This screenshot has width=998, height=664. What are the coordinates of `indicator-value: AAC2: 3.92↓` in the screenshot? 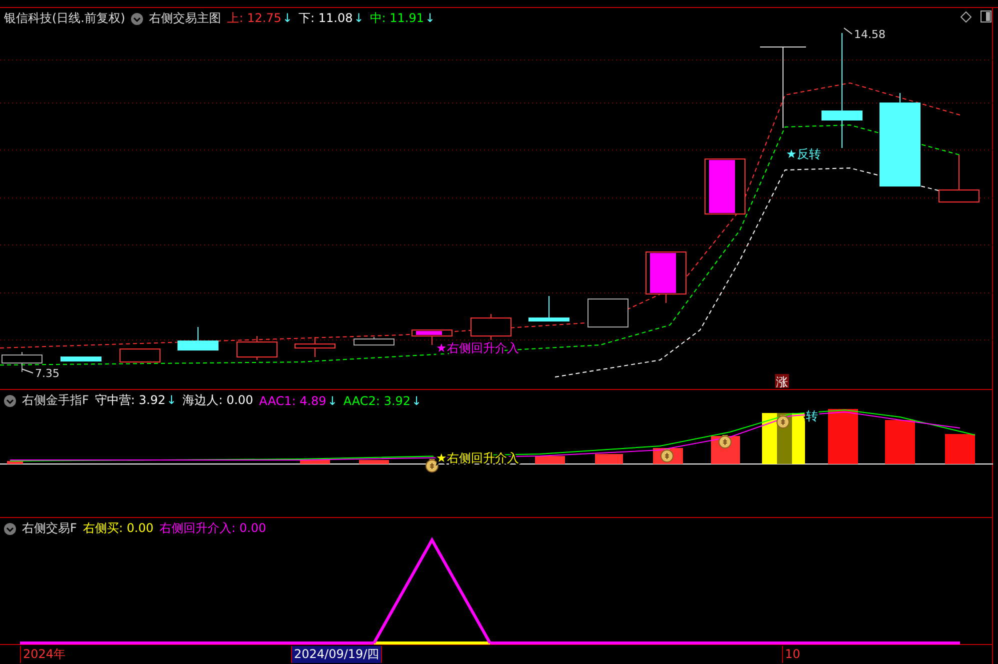 It's located at (382, 401).